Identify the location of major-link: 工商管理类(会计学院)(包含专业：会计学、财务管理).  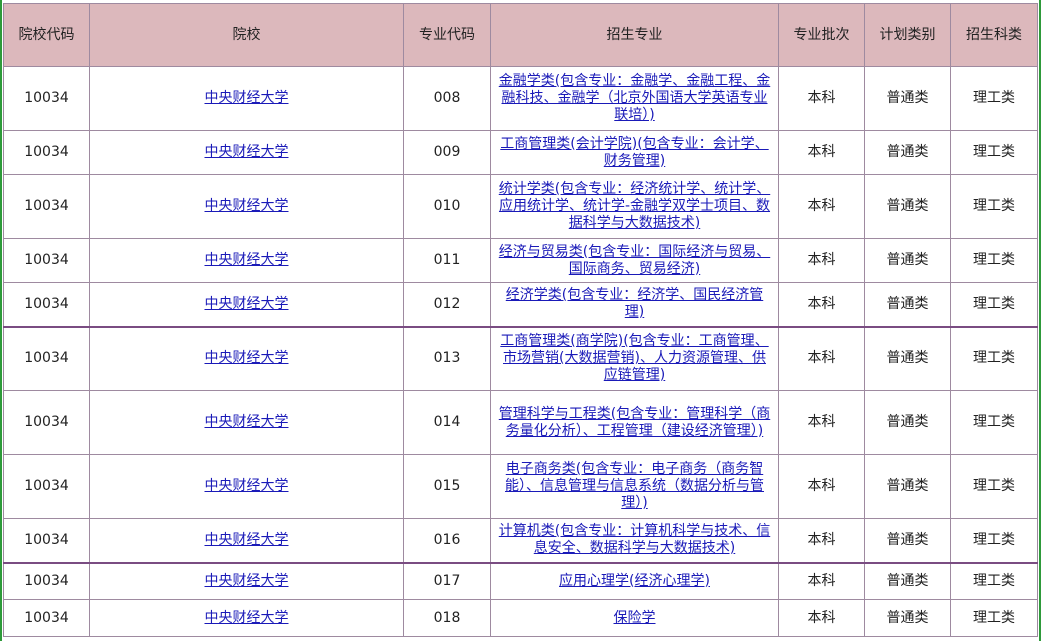
(634, 152).